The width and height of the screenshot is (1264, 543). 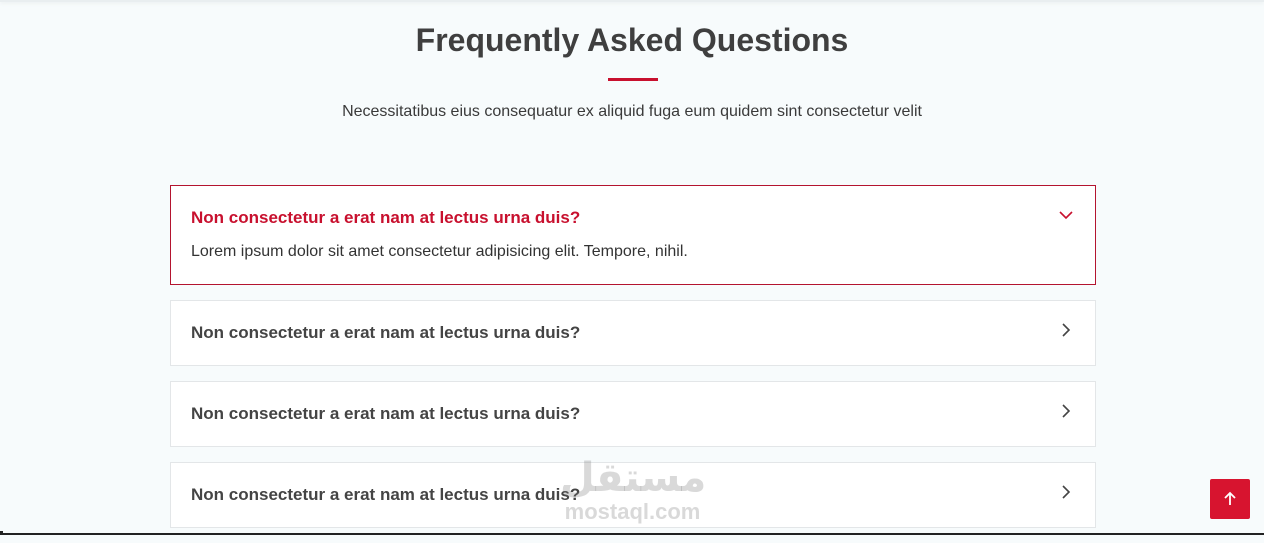 I want to click on section-title: Frequently Asked Questions, so click(x=632, y=40).